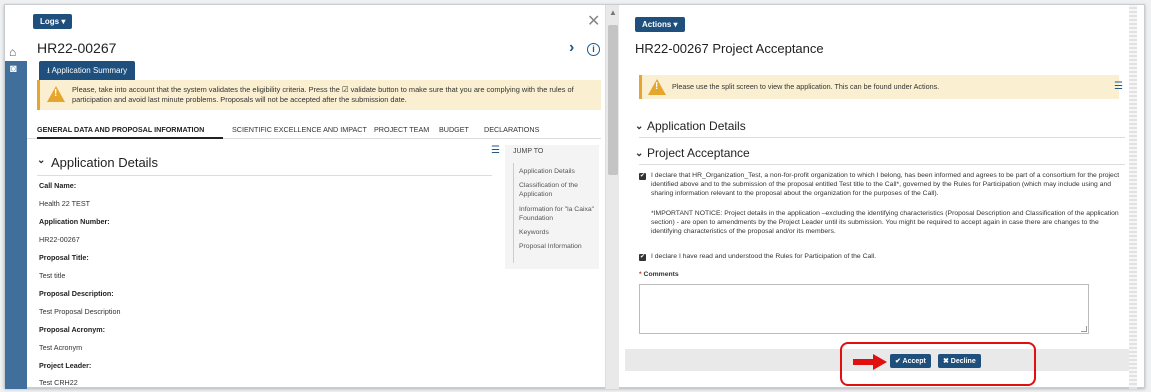  What do you see at coordinates (59, 239) in the screenshot?
I see `field-value: HR22-00267` at bounding box center [59, 239].